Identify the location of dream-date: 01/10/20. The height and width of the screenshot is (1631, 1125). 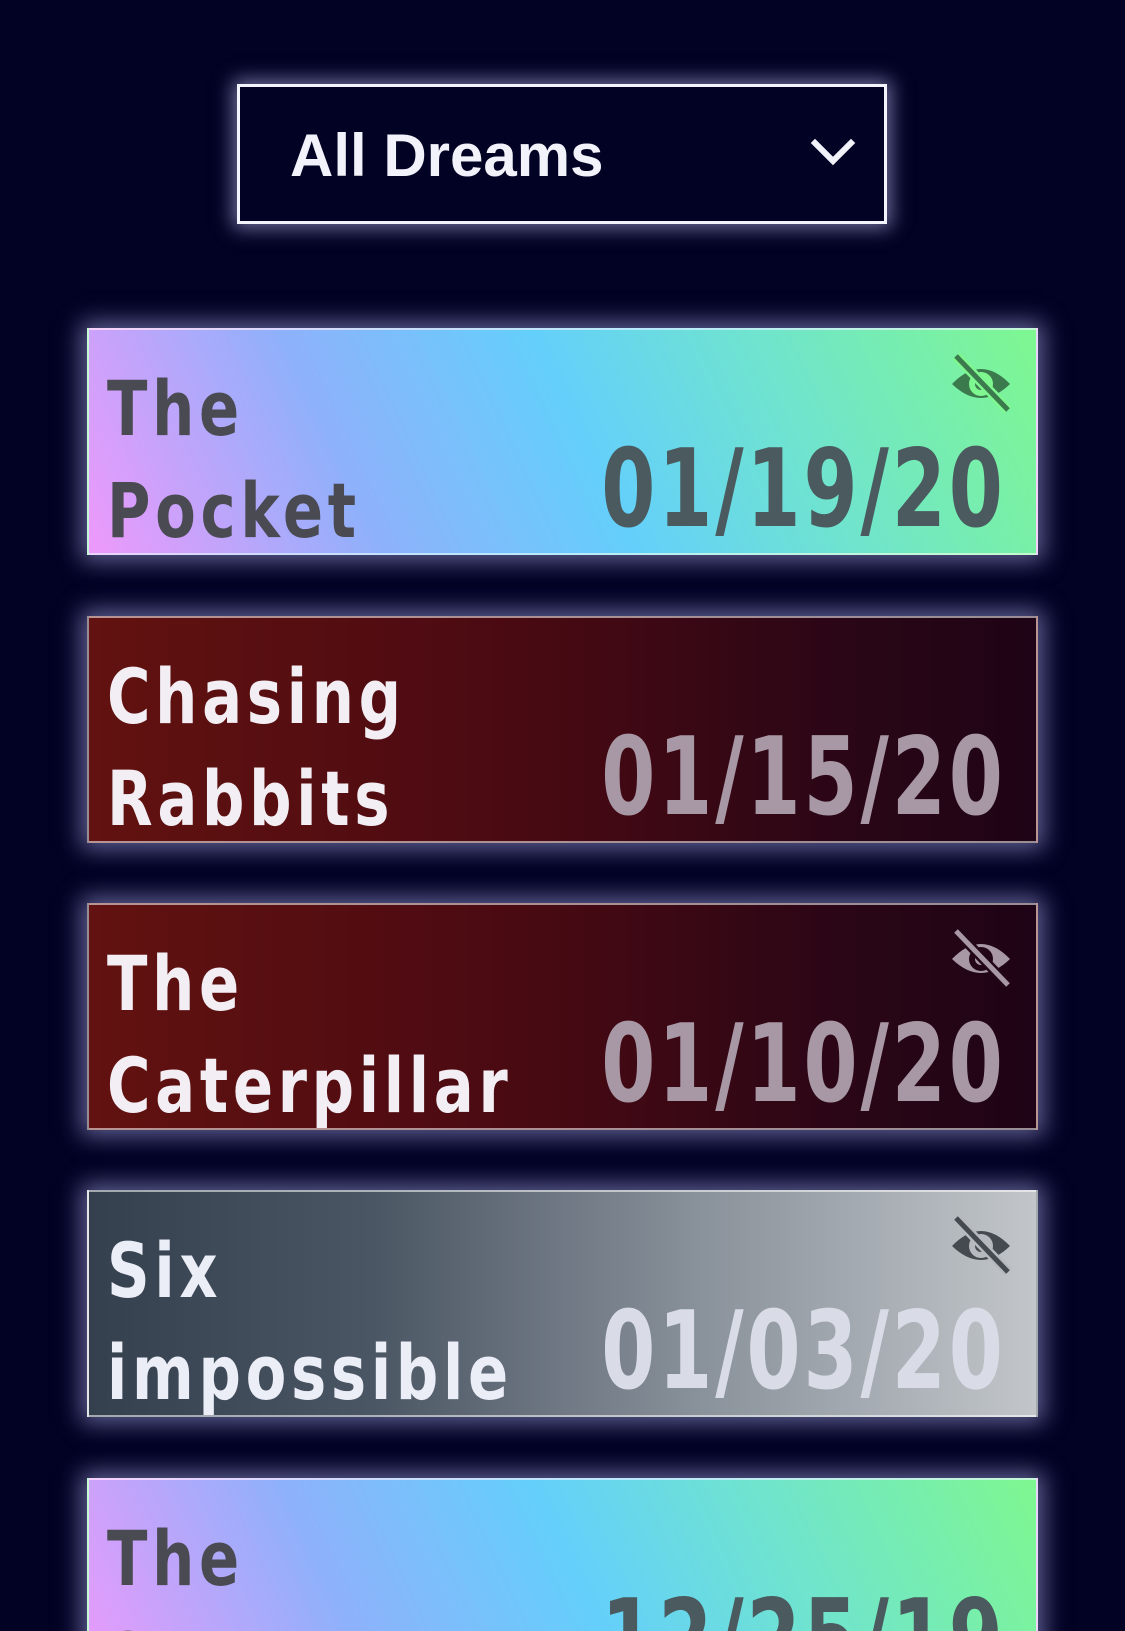
(803, 1064).